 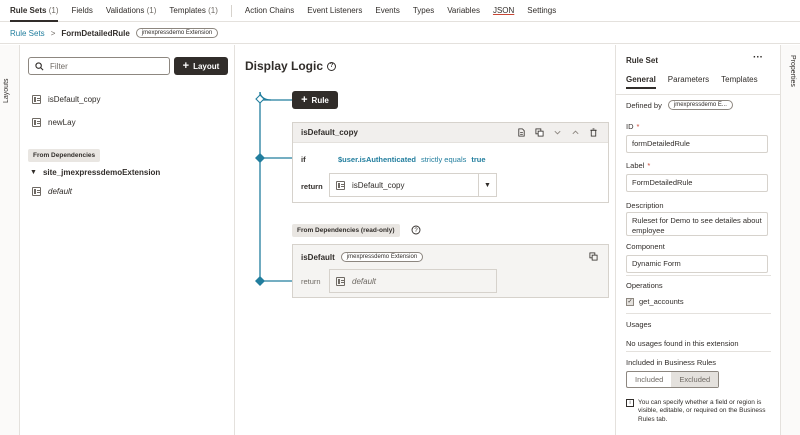 I want to click on readonly-layout-value: default, so click(x=364, y=281).